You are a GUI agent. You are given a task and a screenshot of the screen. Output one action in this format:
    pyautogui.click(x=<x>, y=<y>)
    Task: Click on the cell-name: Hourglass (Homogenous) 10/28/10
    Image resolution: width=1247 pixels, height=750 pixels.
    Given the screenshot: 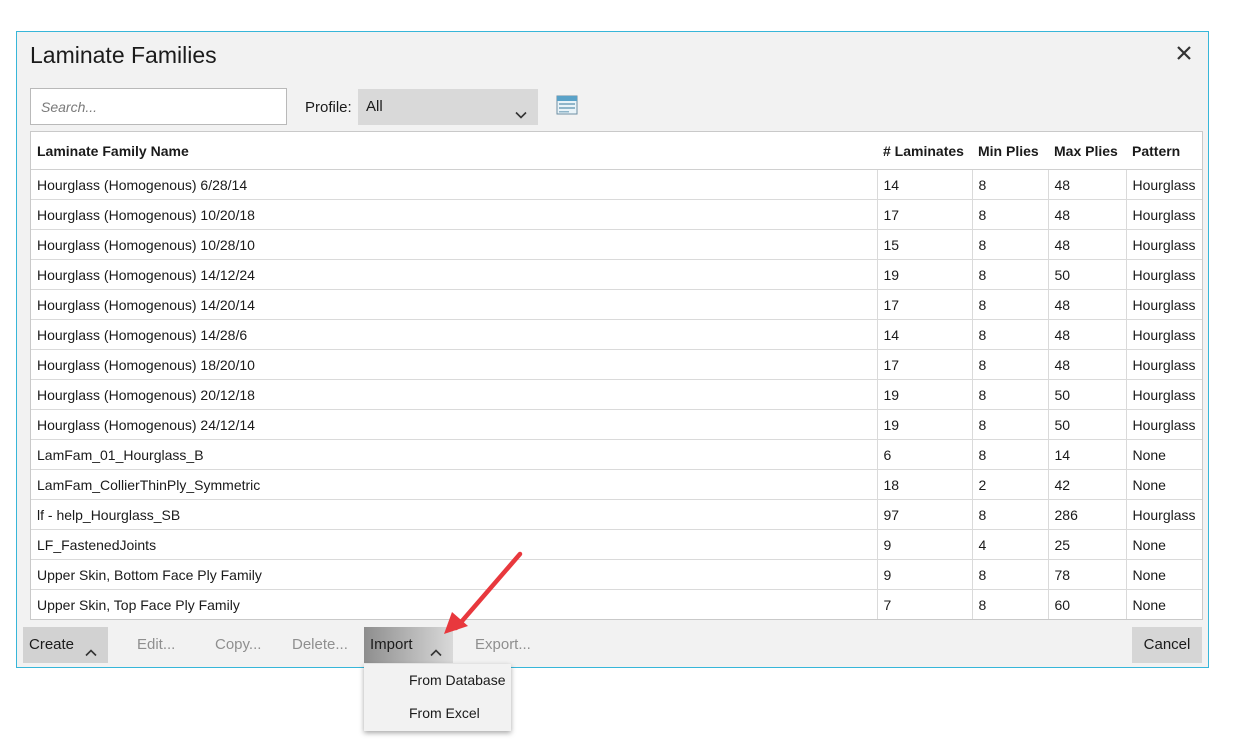 What is the action you would take?
    pyautogui.click(x=454, y=244)
    